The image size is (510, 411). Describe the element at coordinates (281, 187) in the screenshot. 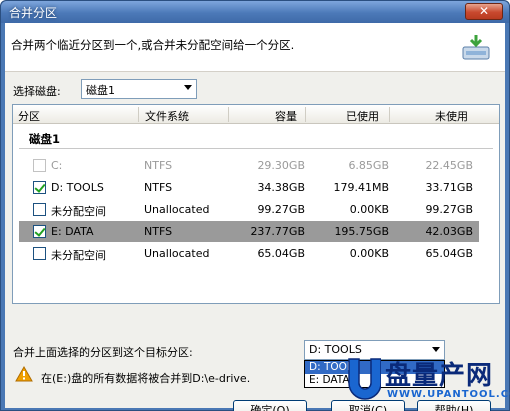

I see `partition-capacity: 34.38GB` at that location.